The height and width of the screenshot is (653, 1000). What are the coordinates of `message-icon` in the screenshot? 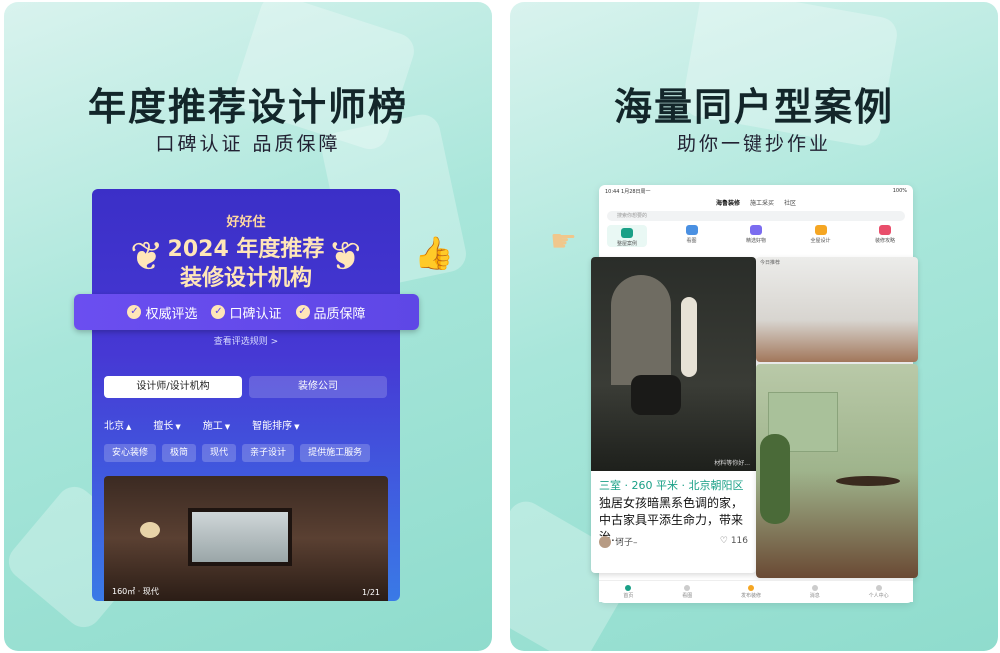 It's located at (814, 587).